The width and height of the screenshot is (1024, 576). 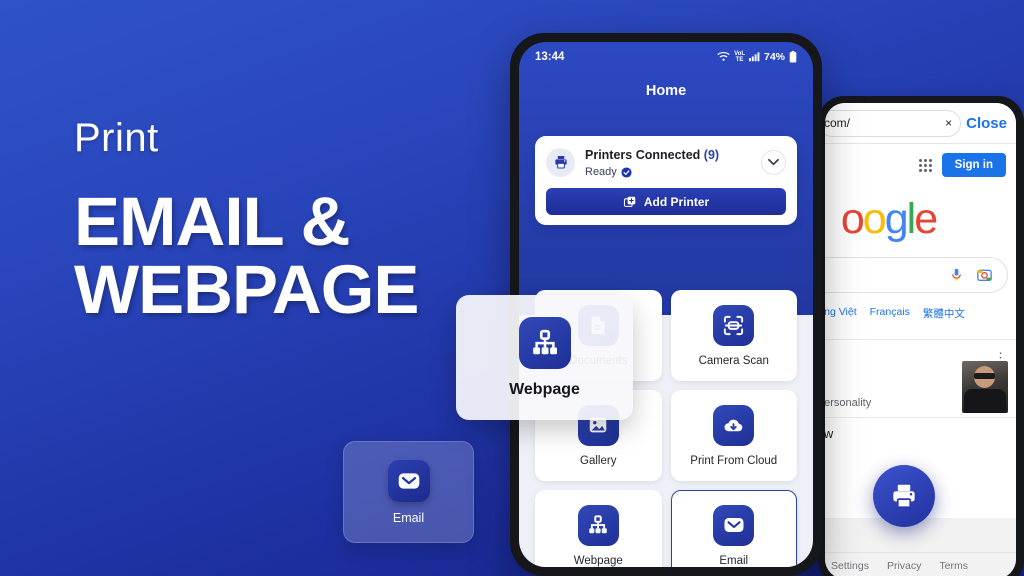 I want to click on language-link-3: 繁體中文, so click(x=944, y=313).